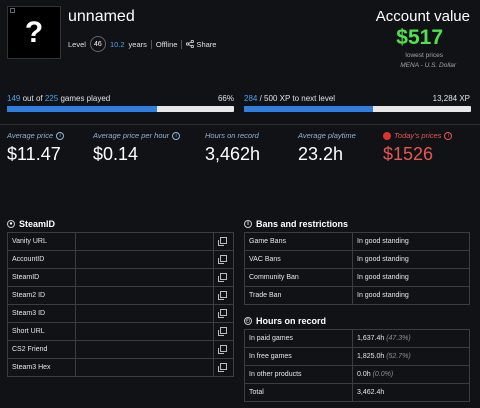 The width and height of the screenshot is (480, 408). I want to click on table-row: SteamID, so click(120, 277).